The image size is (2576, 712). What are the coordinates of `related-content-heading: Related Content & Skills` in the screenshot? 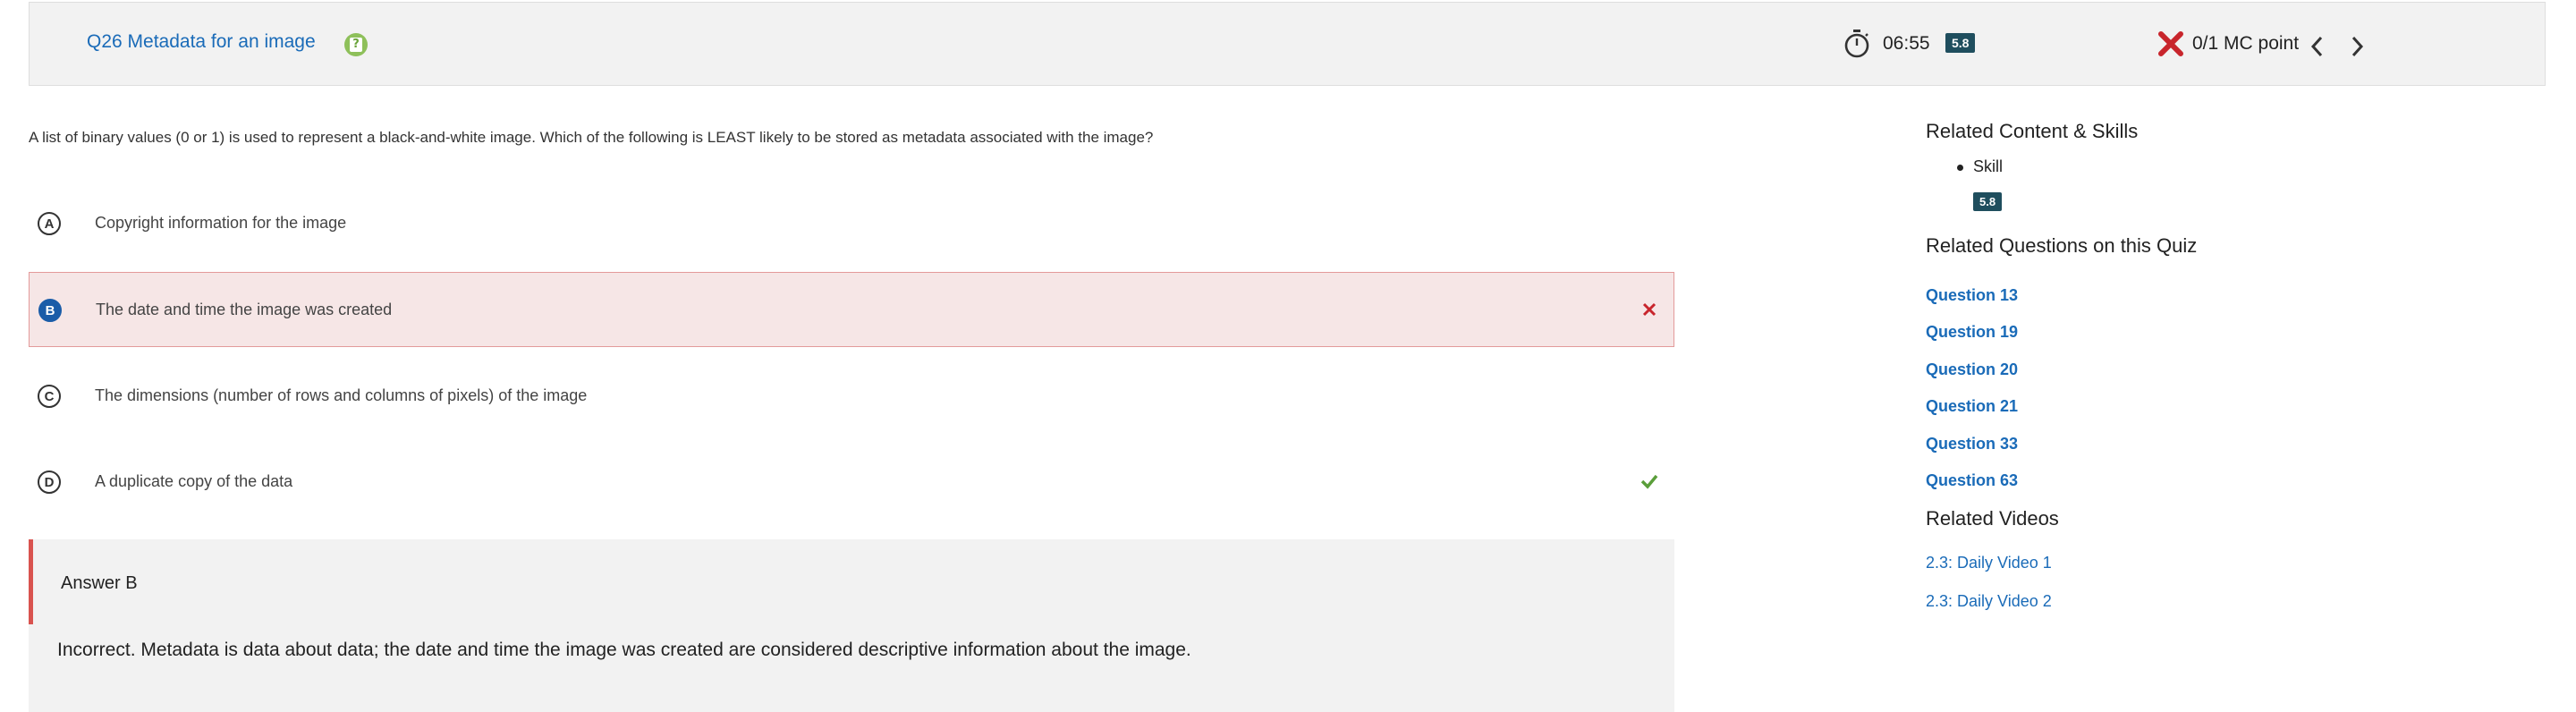 It's located at (2032, 131).